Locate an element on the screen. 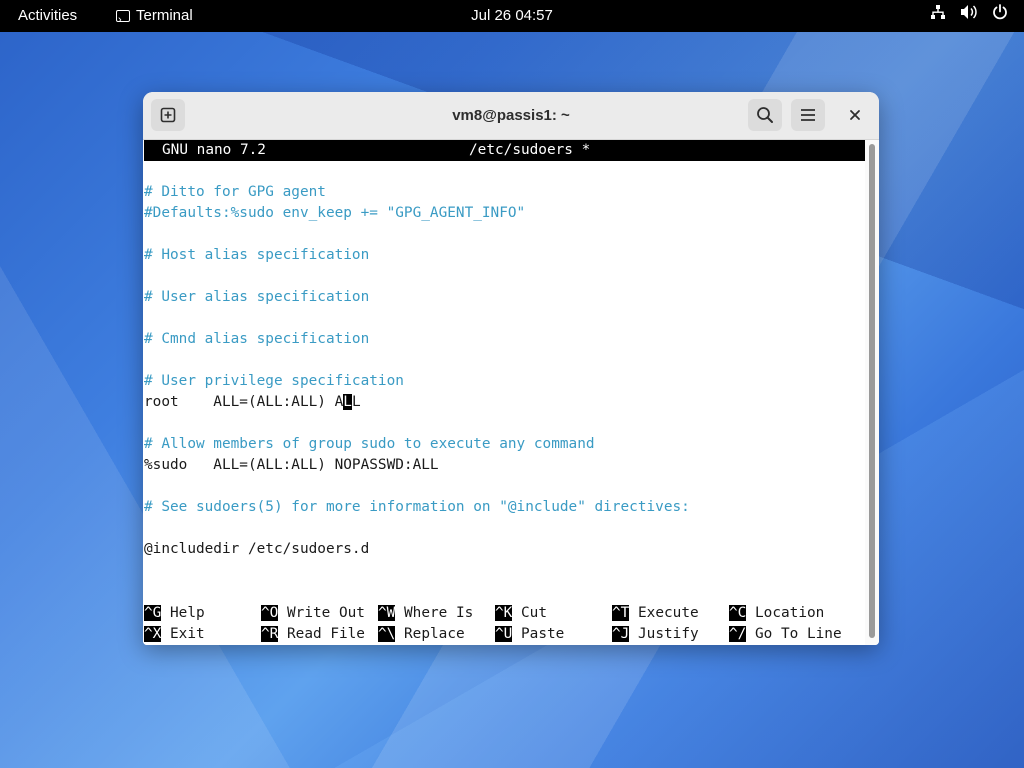 The image size is (1024, 768). shortcut-label: Cut is located at coordinates (534, 613).